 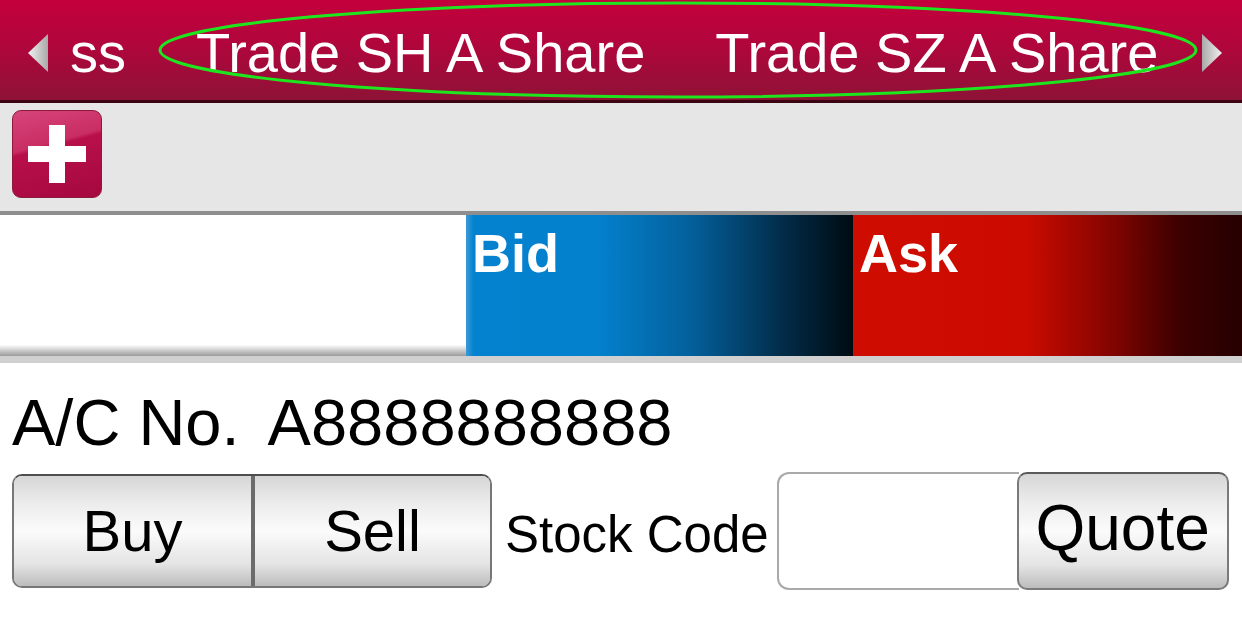 I want to click on stock-code-label: Stock Code, so click(x=637, y=534).